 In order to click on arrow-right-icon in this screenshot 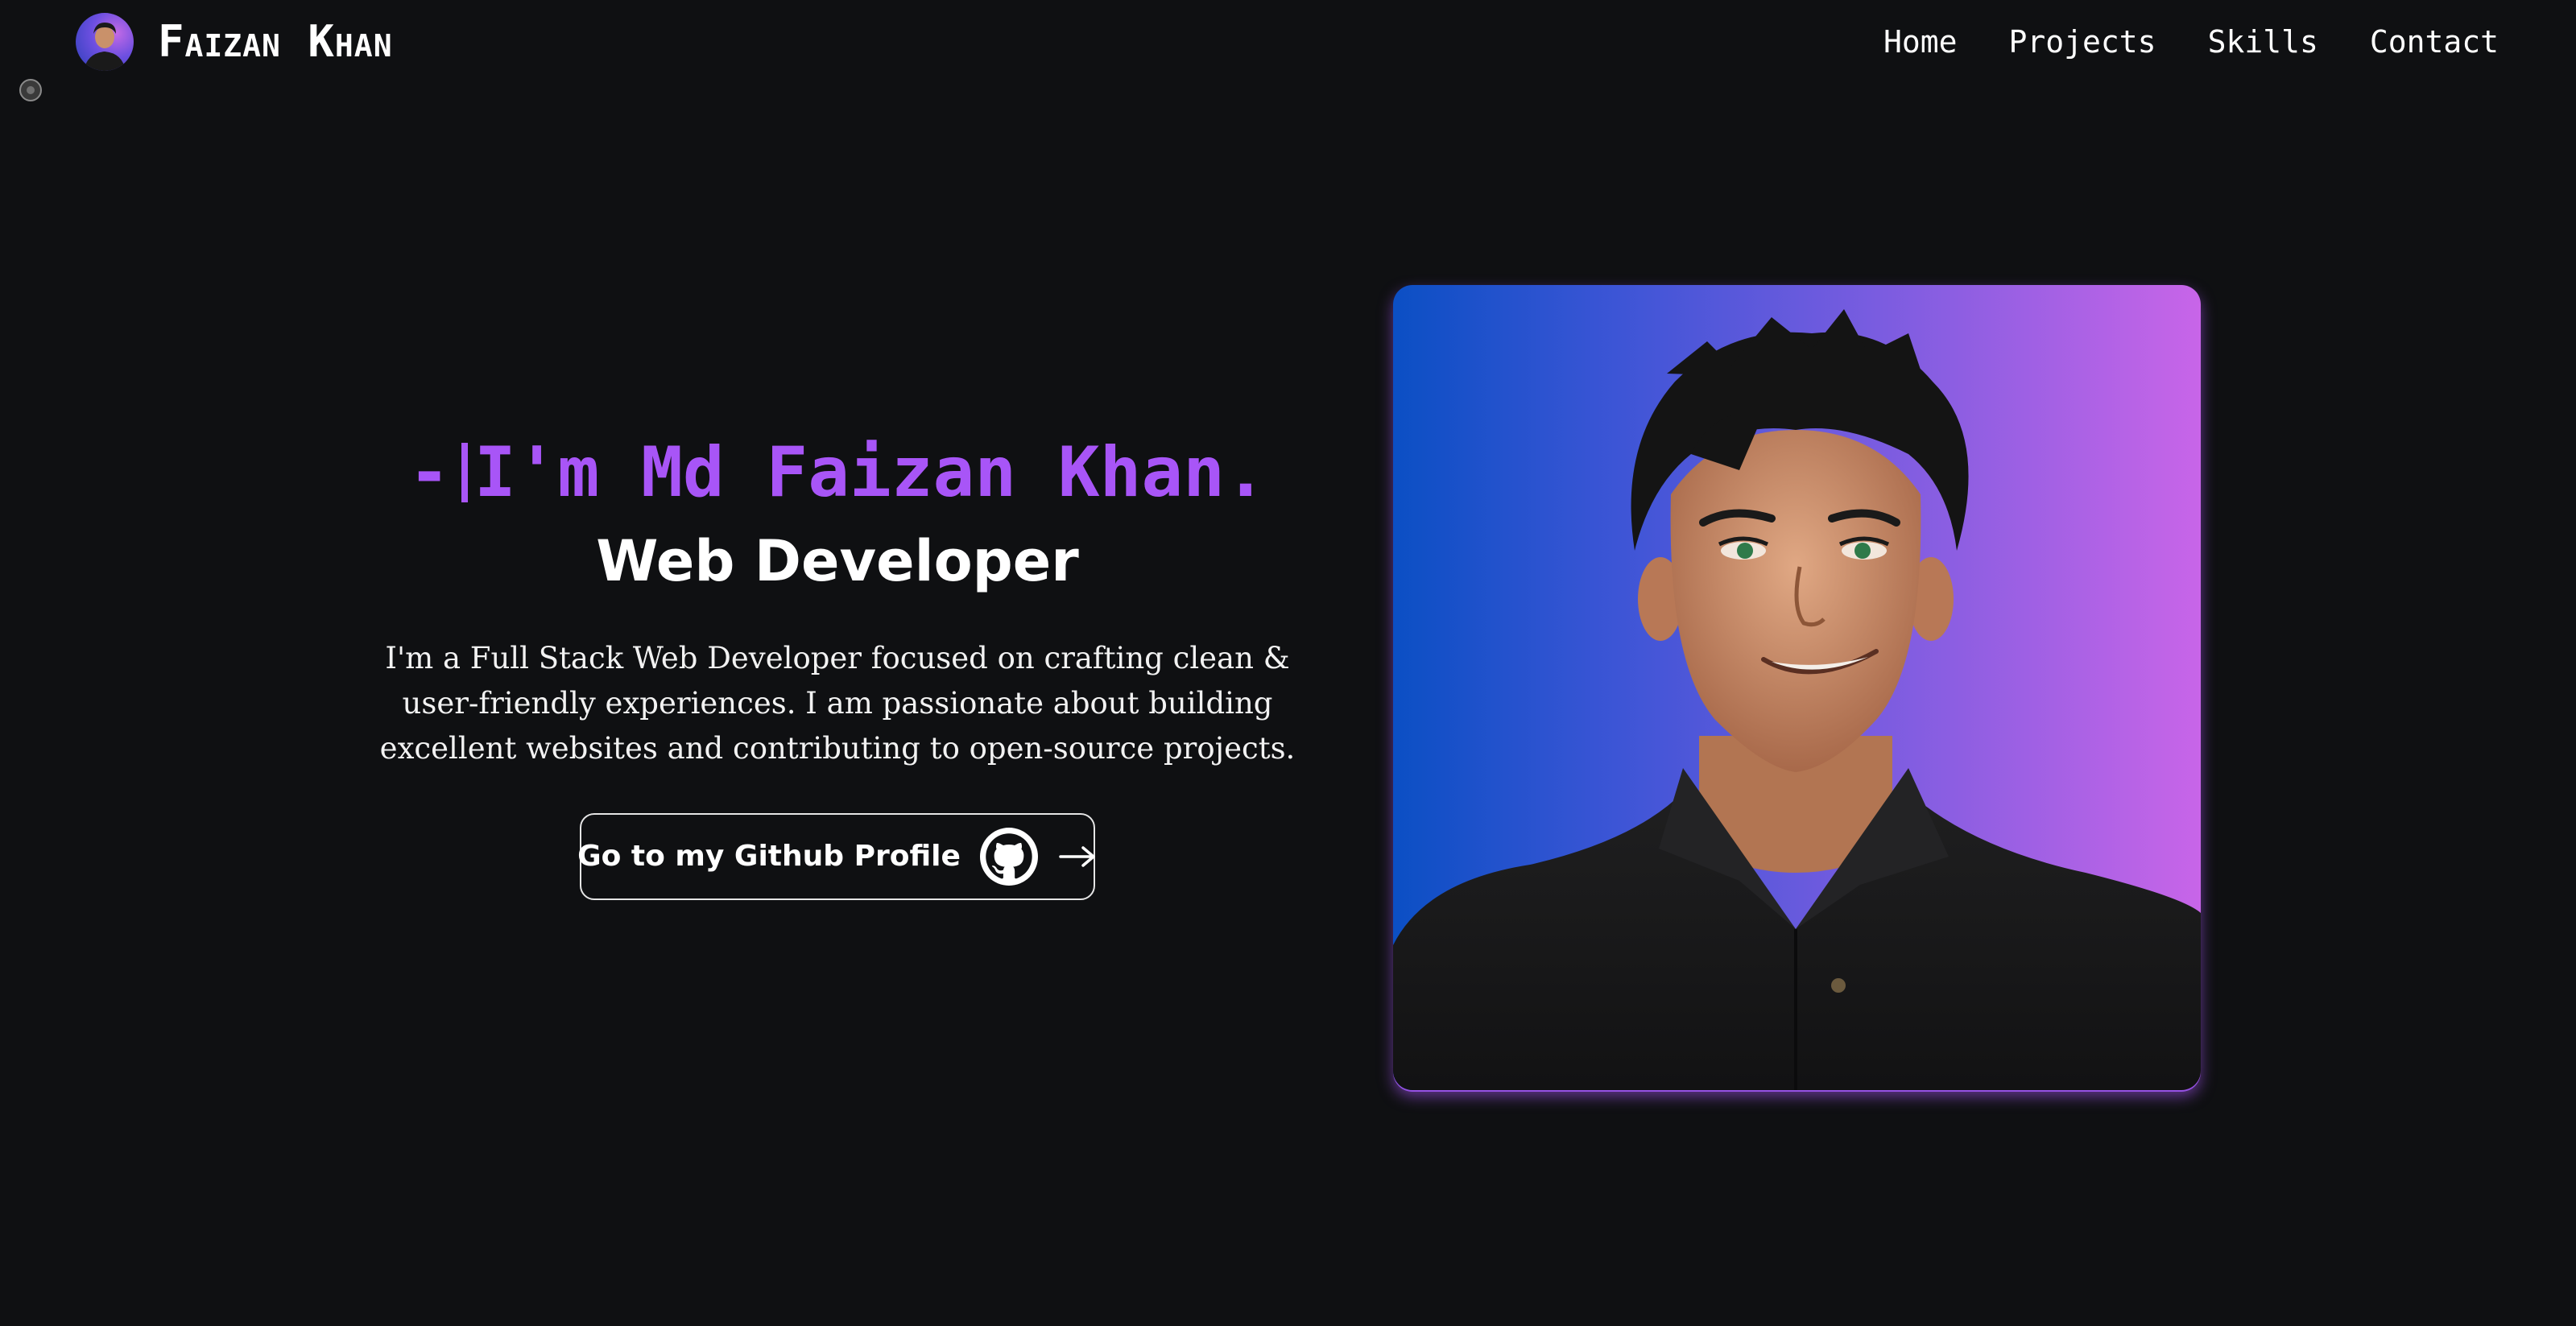, I will do `click(1078, 857)`.